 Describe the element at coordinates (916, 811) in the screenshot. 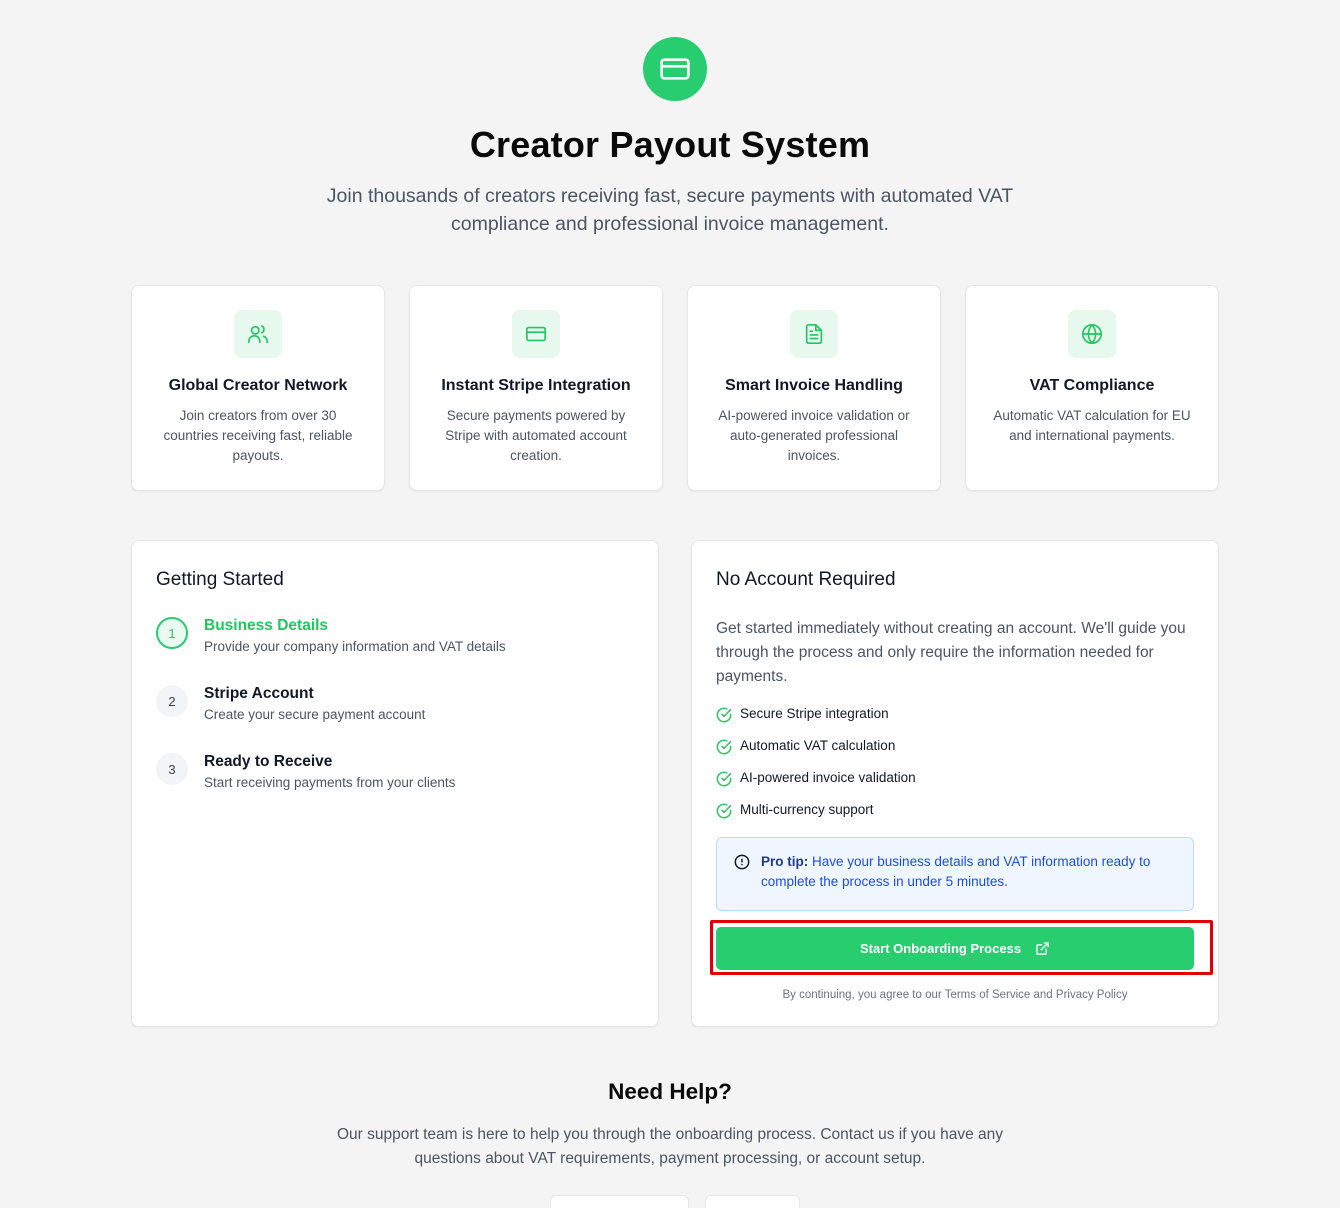

I see `list-item: Multi-currency support` at that location.